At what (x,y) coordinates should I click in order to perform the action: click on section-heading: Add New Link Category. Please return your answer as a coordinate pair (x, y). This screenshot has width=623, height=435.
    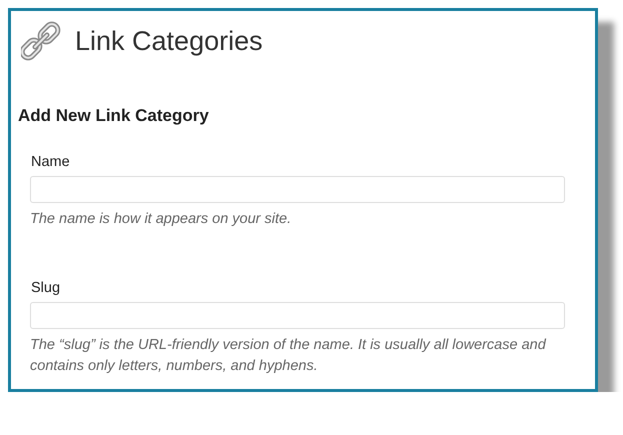
    Looking at the image, I should click on (114, 116).